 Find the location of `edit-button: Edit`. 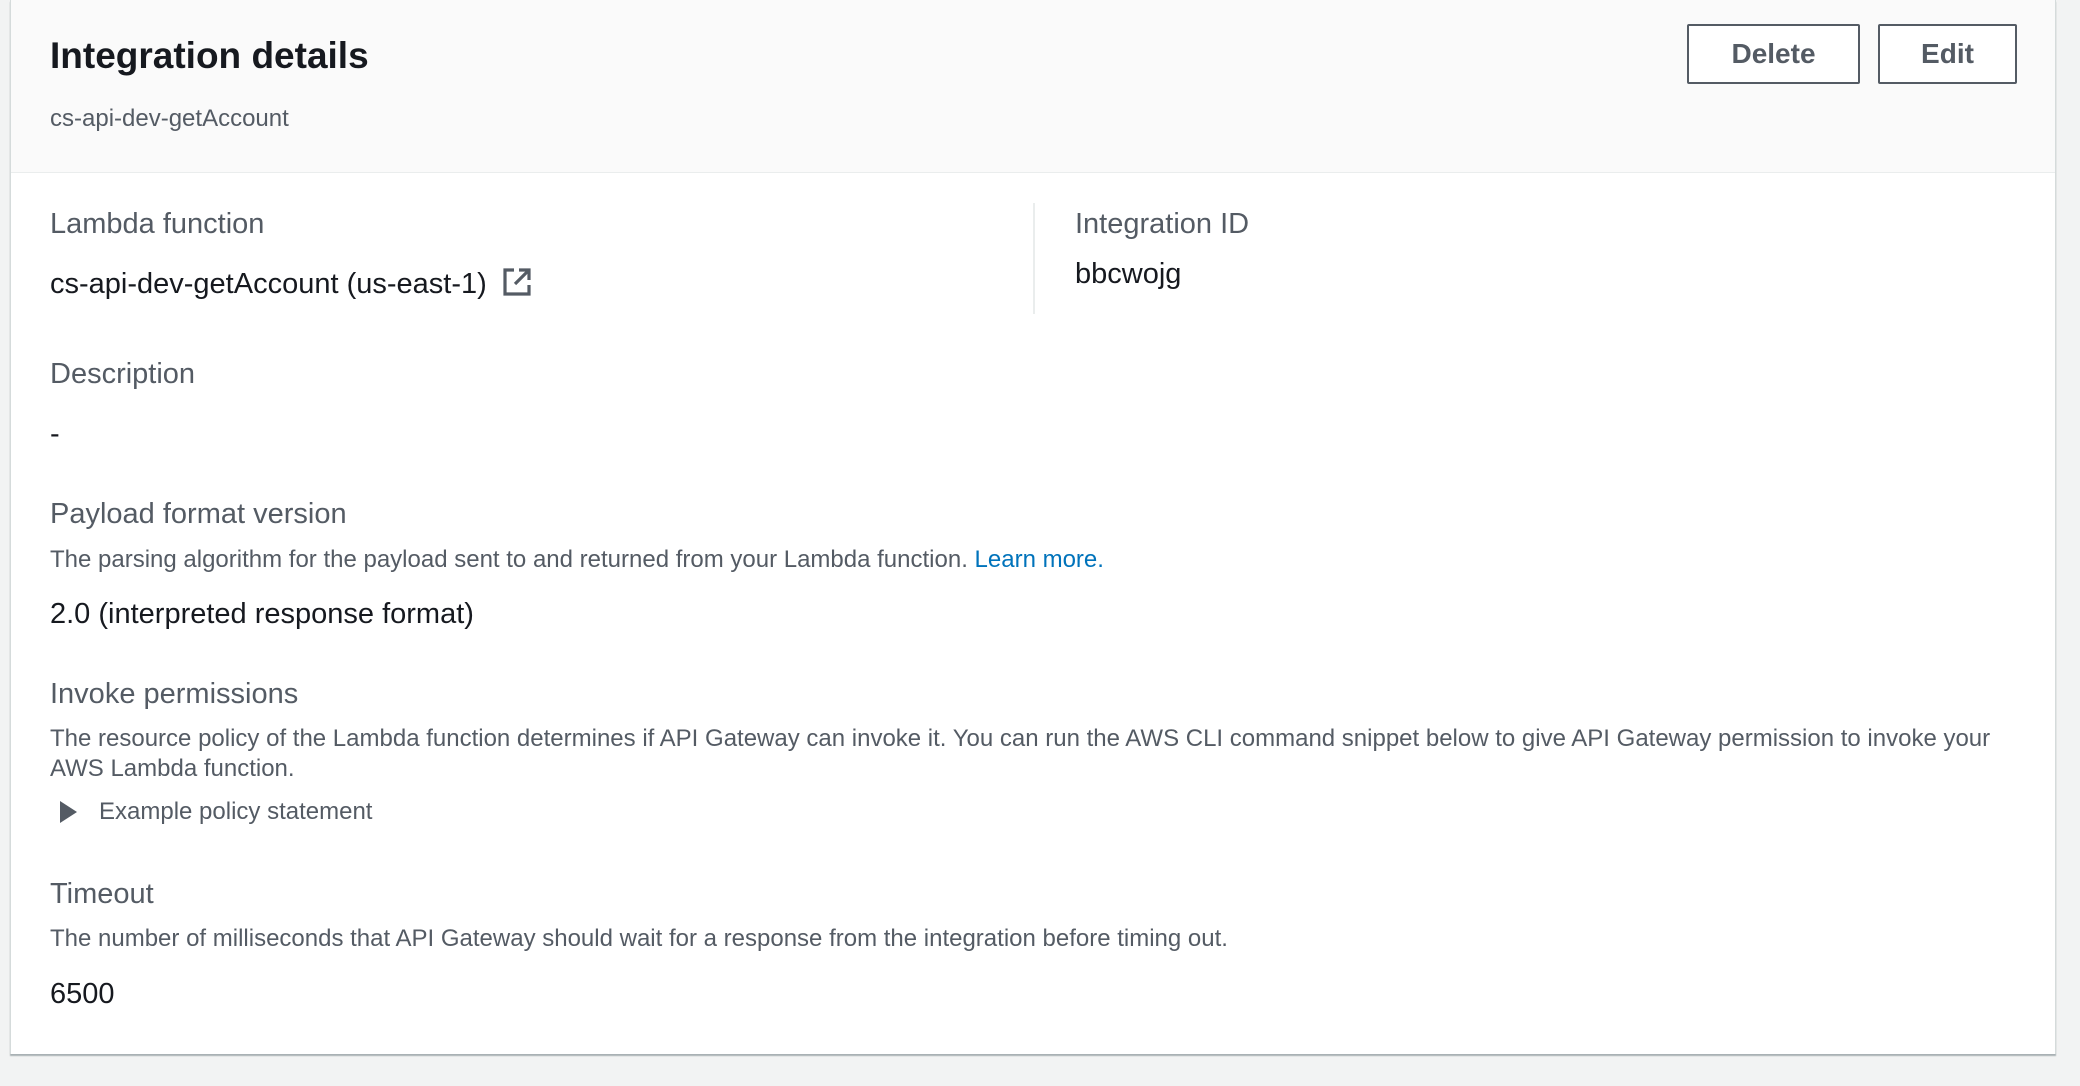

edit-button: Edit is located at coordinates (1947, 54).